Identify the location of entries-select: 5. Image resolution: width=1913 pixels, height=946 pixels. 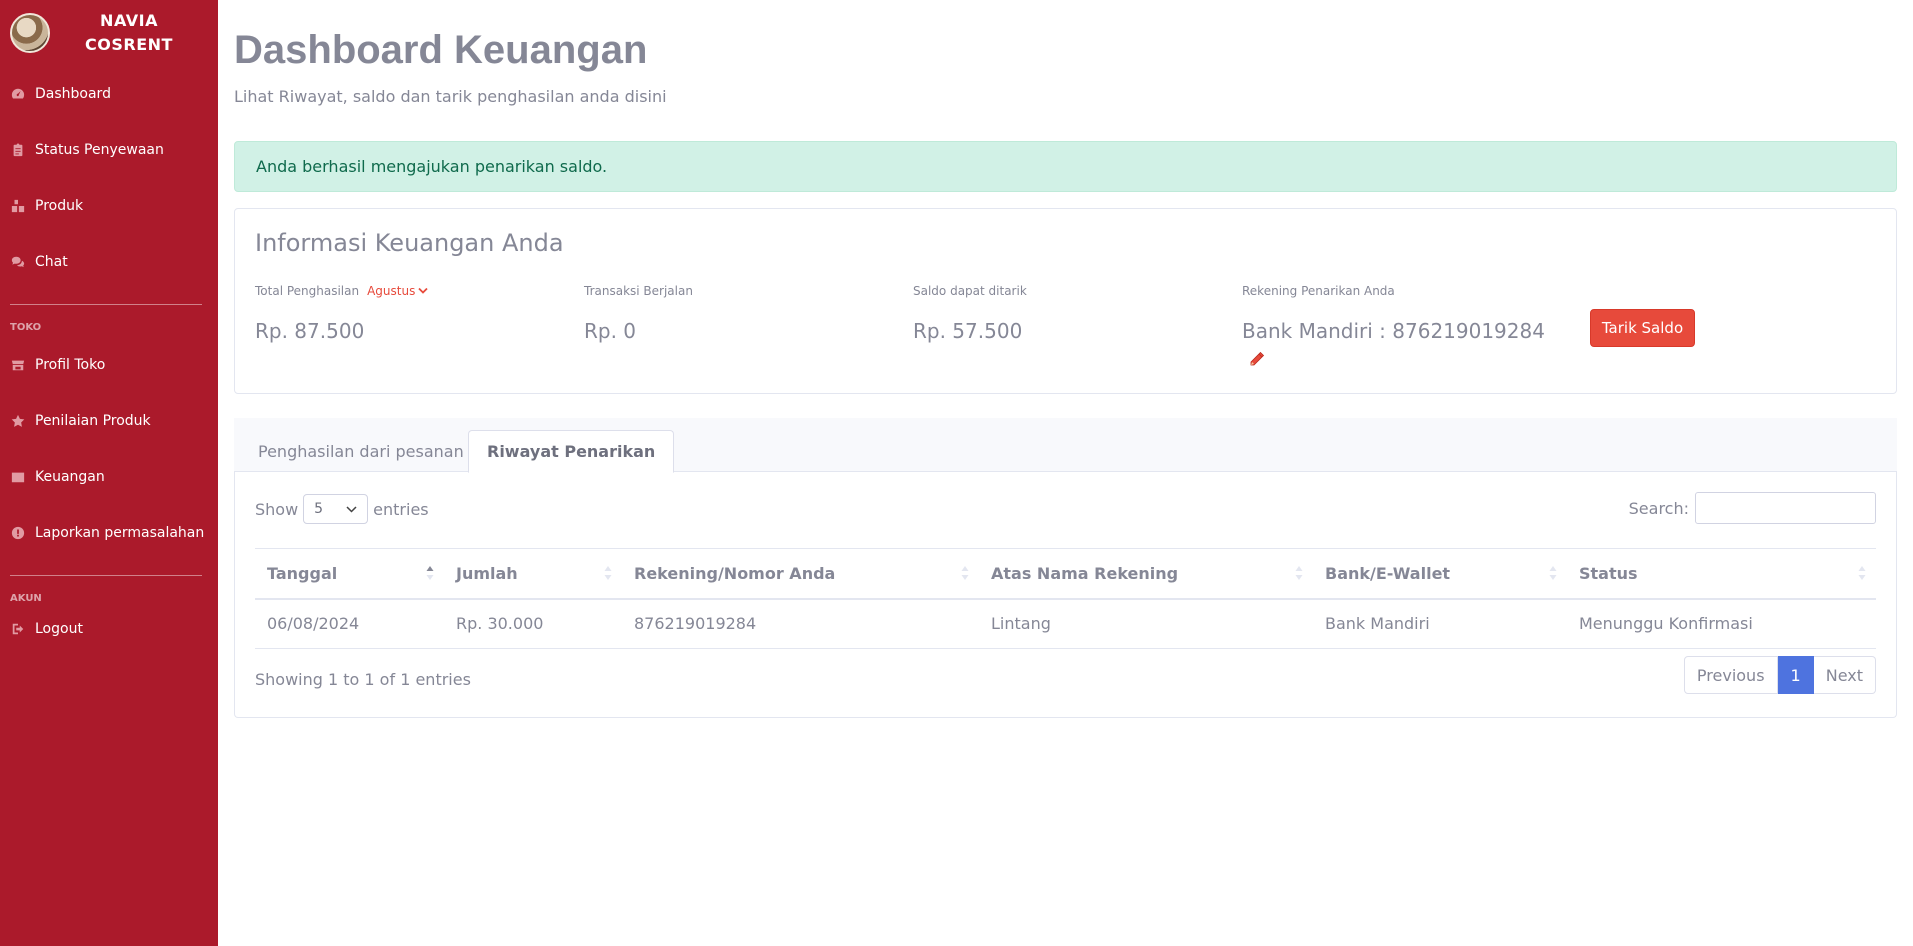
(336, 509).